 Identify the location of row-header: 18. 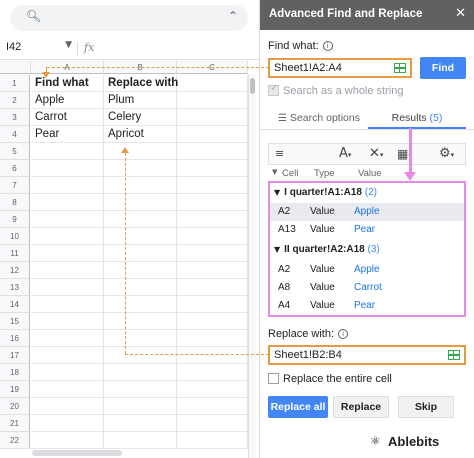
(15, 372).